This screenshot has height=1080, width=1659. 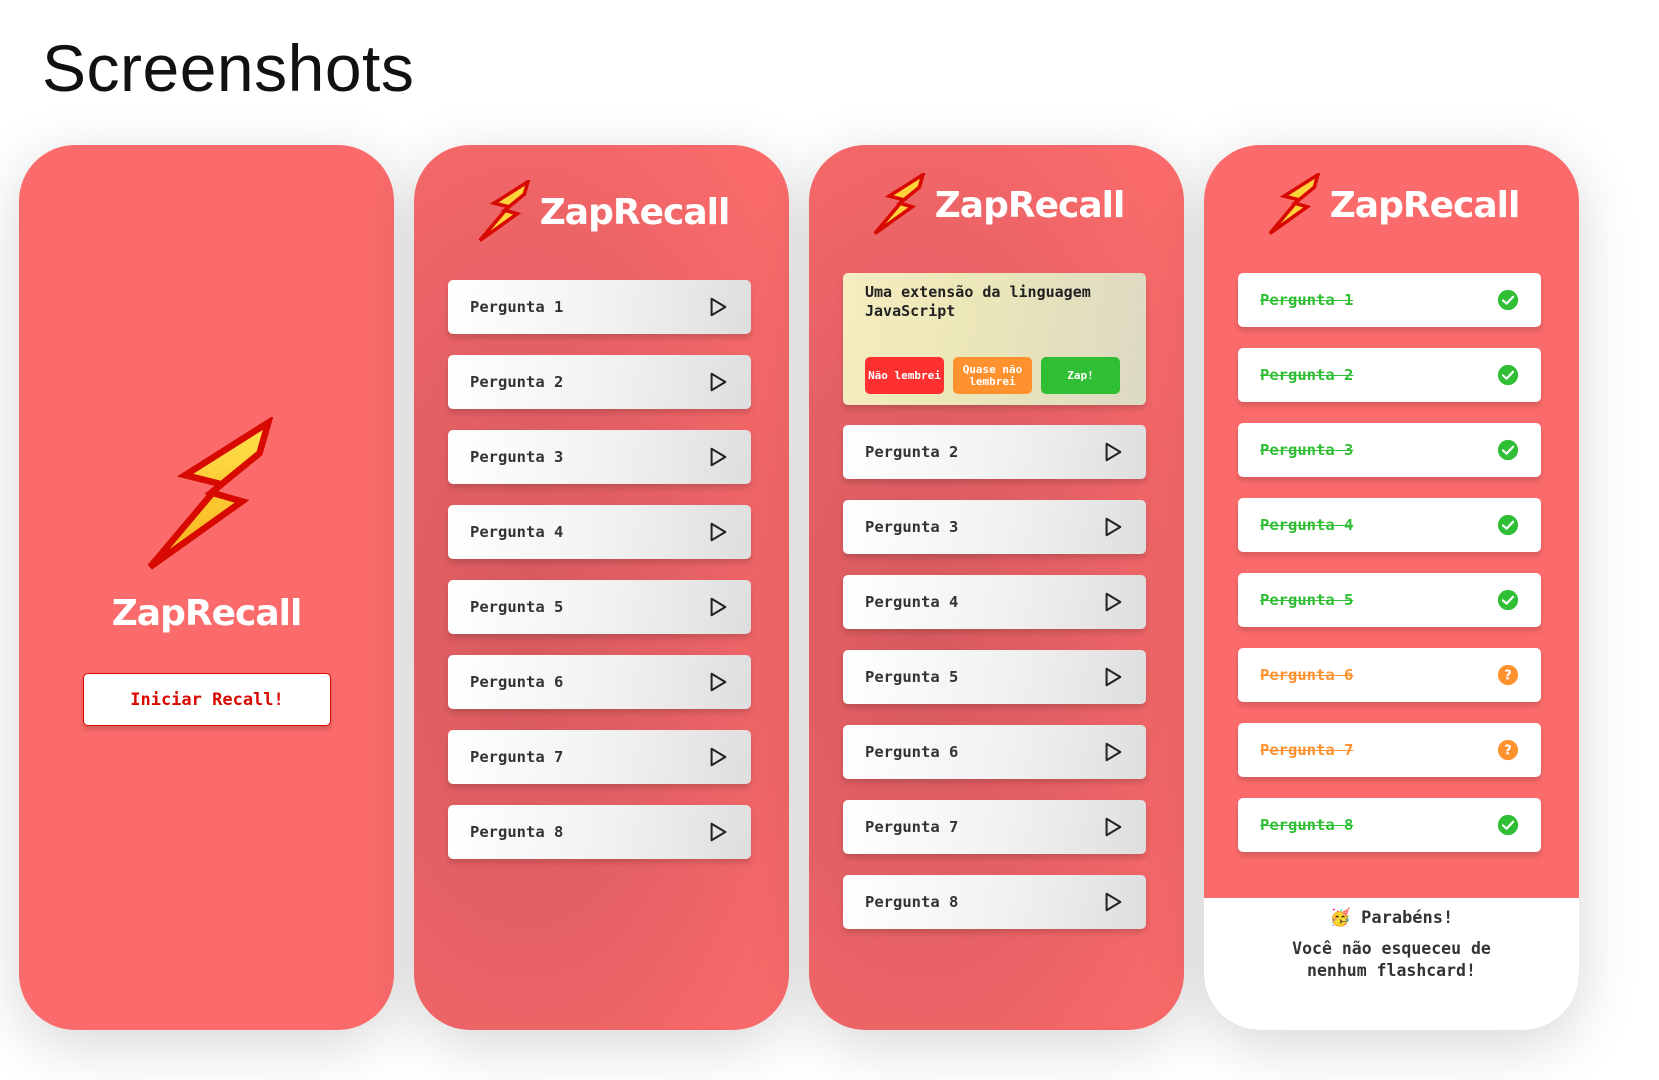 What do you see at coordinates (1389, 450) in the screenshot?
I see `flashcard-result: Pergunta 3` at bounding box center [1389, 450].